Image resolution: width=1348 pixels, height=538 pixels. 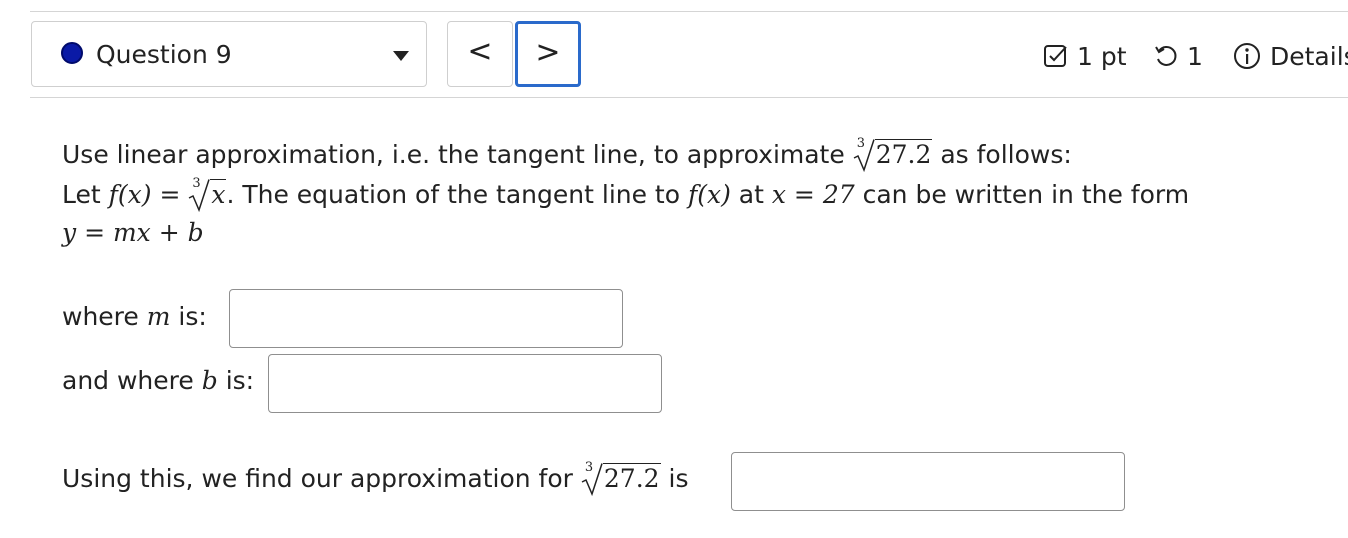 I want to click on cube-root-x: 3 x, so click(x=207, y=194).